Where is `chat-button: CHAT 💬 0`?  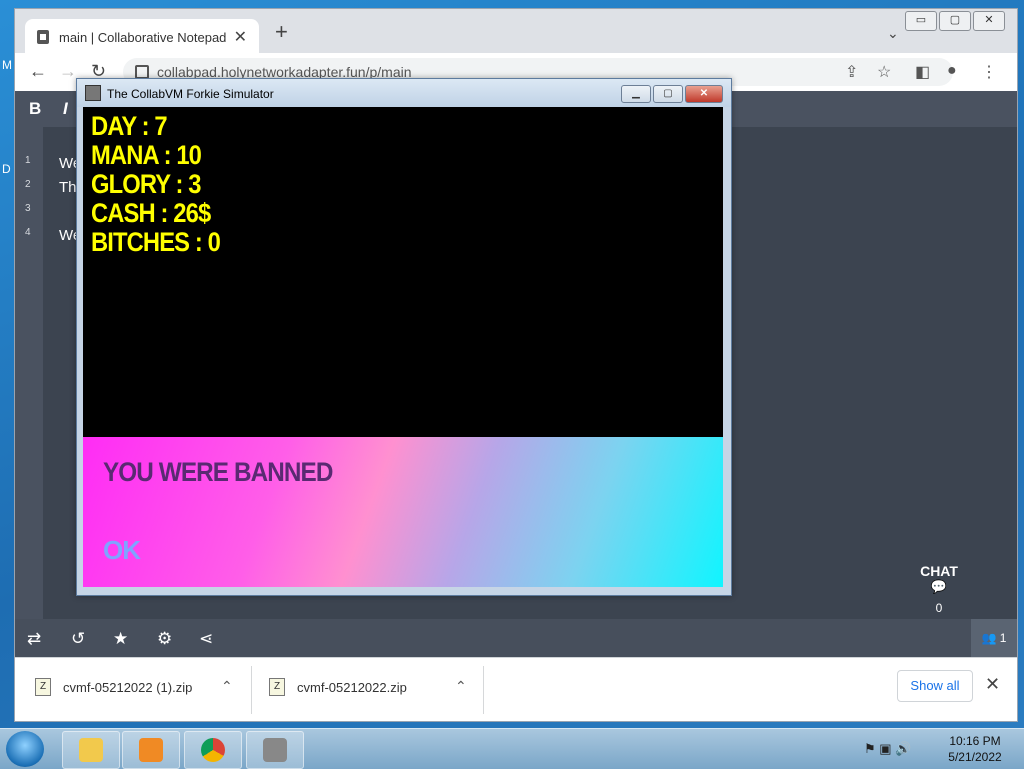
chat-button: CHAT 💬 0 is located at coordinates (939, 589).